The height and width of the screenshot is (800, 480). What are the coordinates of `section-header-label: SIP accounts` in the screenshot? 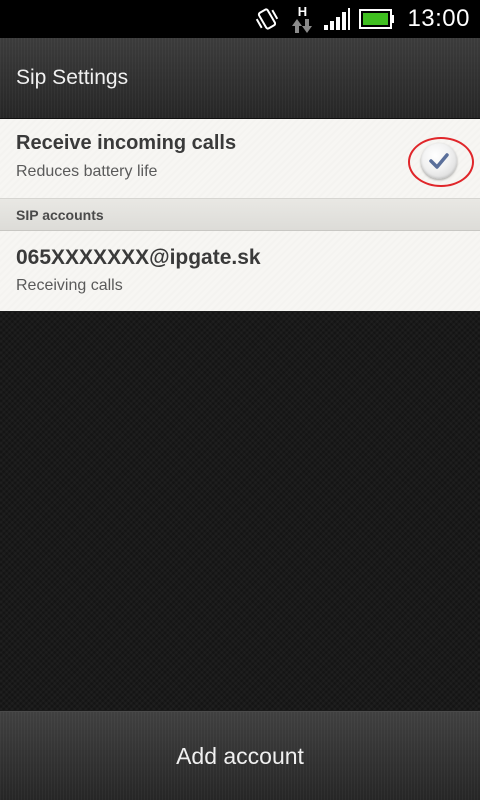 It's located at (60, 214).